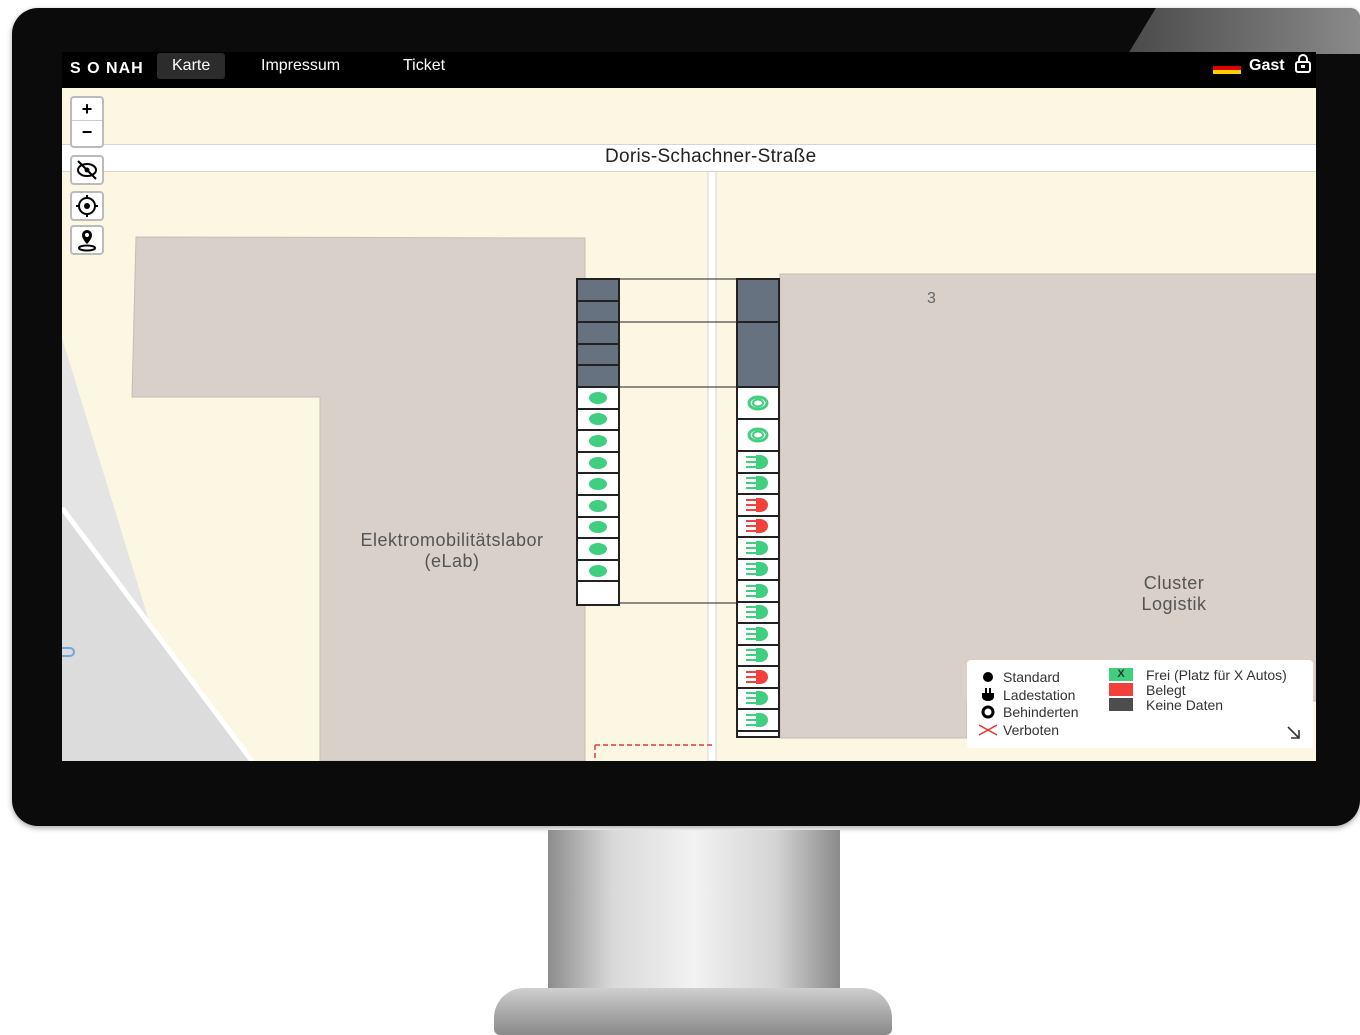  What do you see at coordinates (988, 677) in the screenshot?
I see `standard-dot-icon` at bounding box center [988, 677].